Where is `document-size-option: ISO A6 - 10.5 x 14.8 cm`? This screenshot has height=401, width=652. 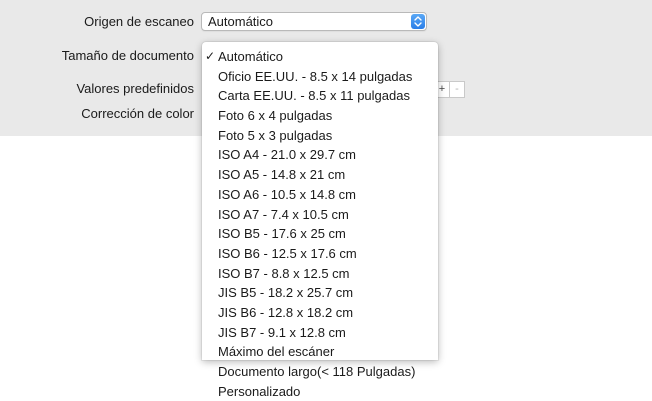 document-size-option: ISO A6 - 10.5 x 14.8 cm is located at coordinates (320, 195).